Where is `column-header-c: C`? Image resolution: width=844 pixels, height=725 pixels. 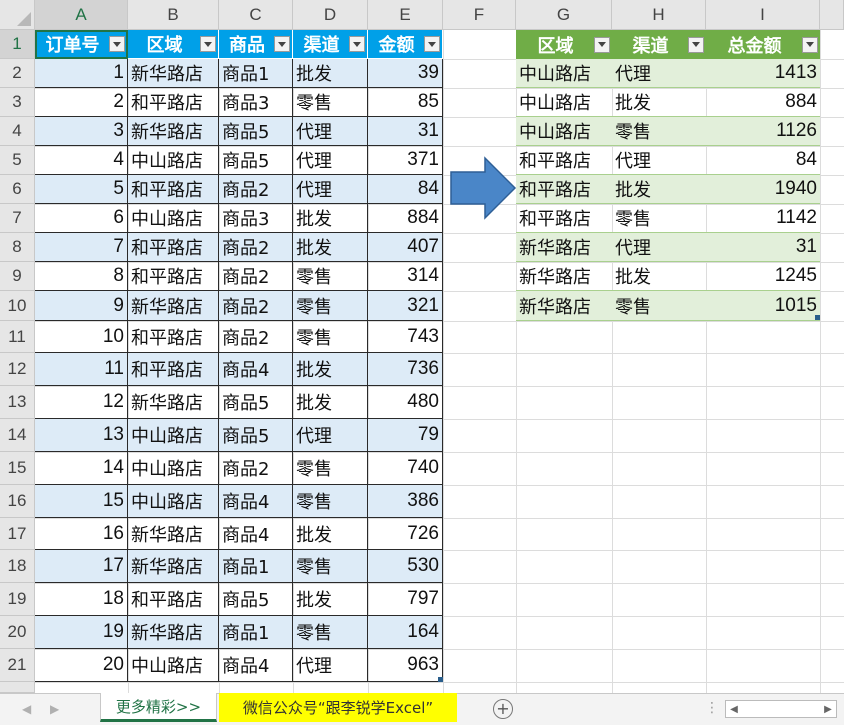 column-header-c: C is located at coordinates (256, 15).